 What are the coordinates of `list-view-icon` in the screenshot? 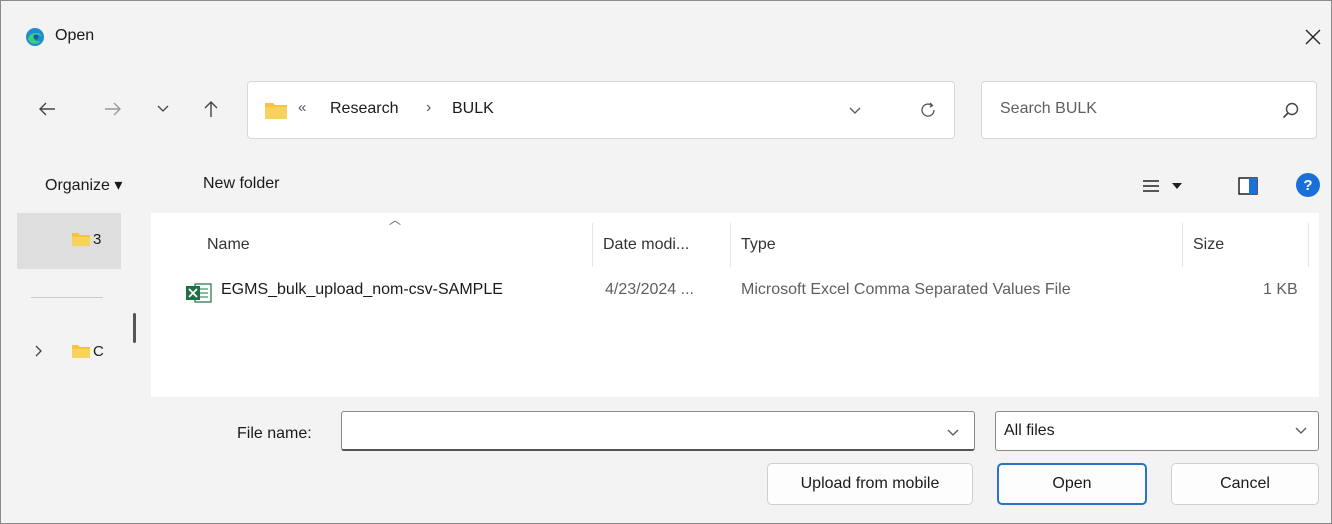 It's located at (1151, 186).